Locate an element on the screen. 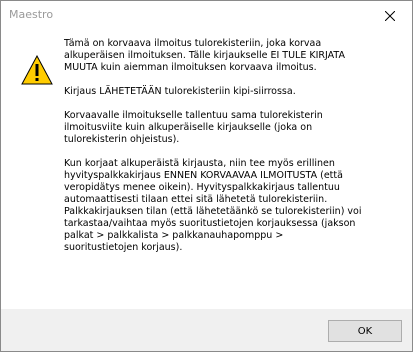  close-icon is located at coordinates (389, 16).